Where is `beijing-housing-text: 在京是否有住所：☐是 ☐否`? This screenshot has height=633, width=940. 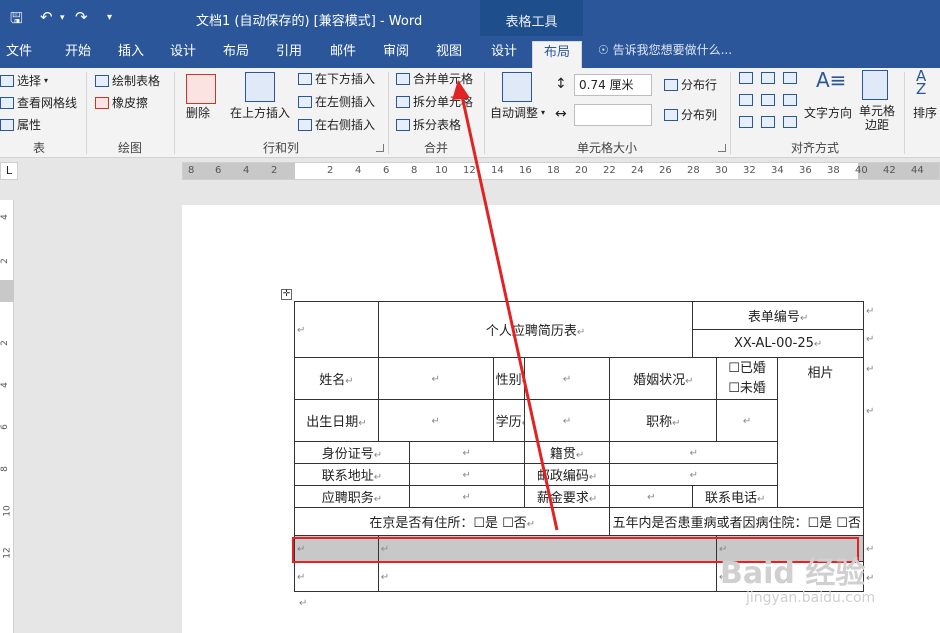 beijing-housing-text: 在京是否有住所：☐是 ☐否 is located at coordinates (448, 523).